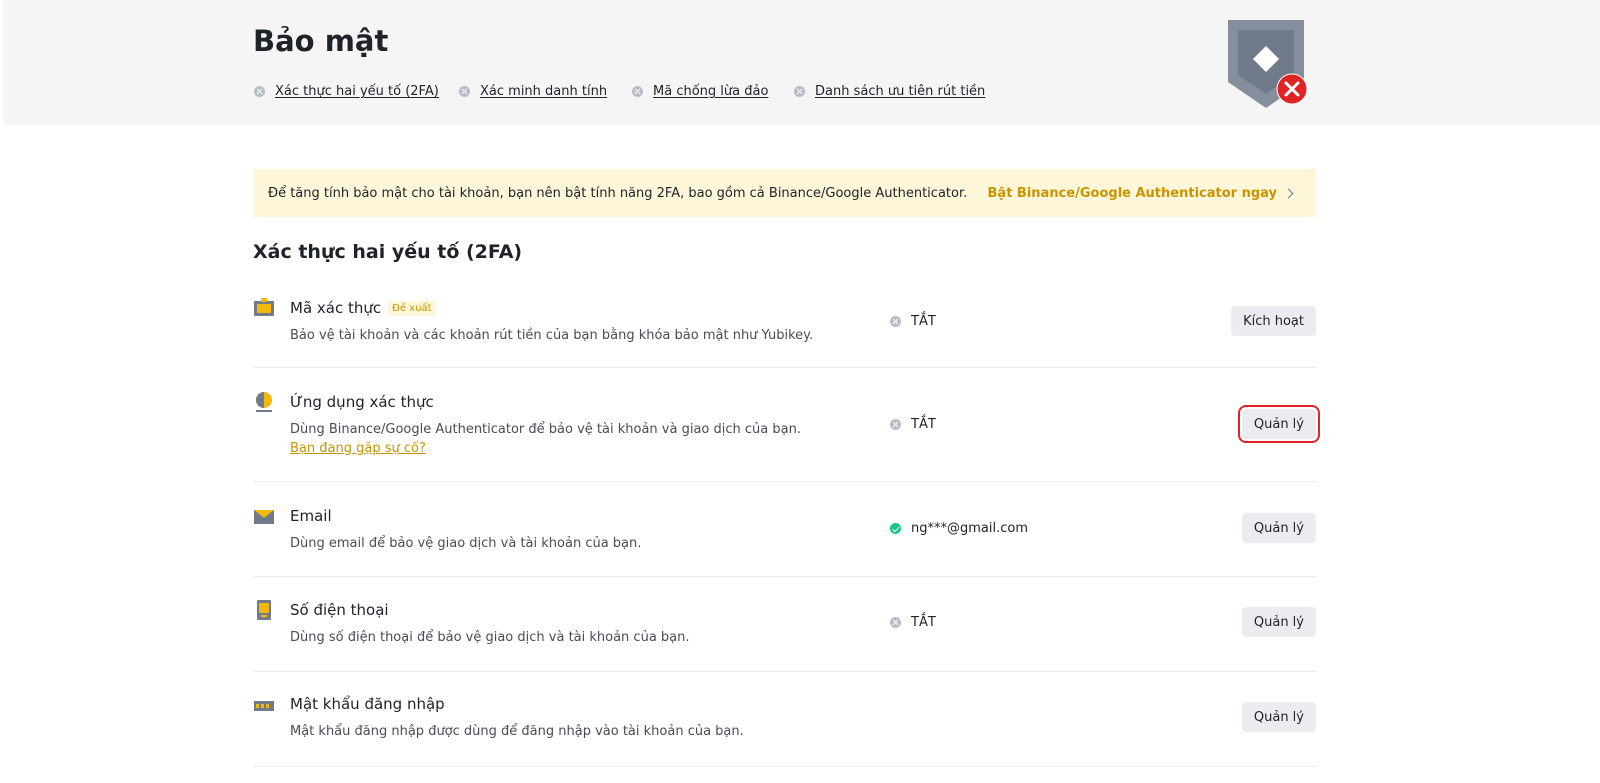 The image size is (1600, 783). I want to click on status-on: ng***@gmail.com, so click(959, 528).